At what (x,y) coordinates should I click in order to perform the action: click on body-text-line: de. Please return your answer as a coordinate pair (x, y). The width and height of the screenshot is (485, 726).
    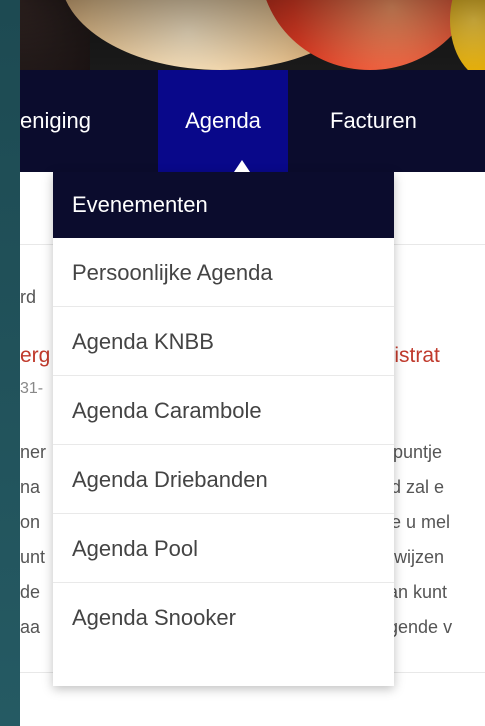
    Looking at the image, I should click on (30, 592).